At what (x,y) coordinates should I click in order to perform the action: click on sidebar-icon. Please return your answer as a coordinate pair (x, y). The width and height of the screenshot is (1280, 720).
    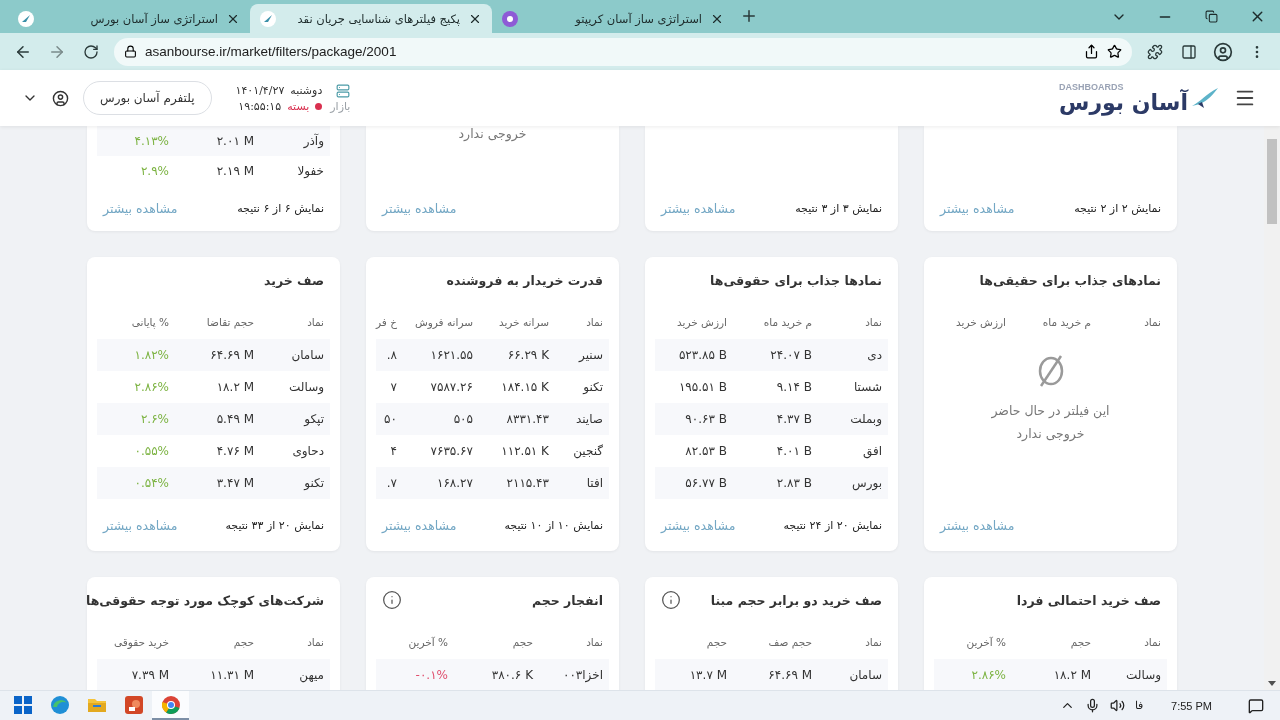
    Looking at the image, I should click on (1189, 51).